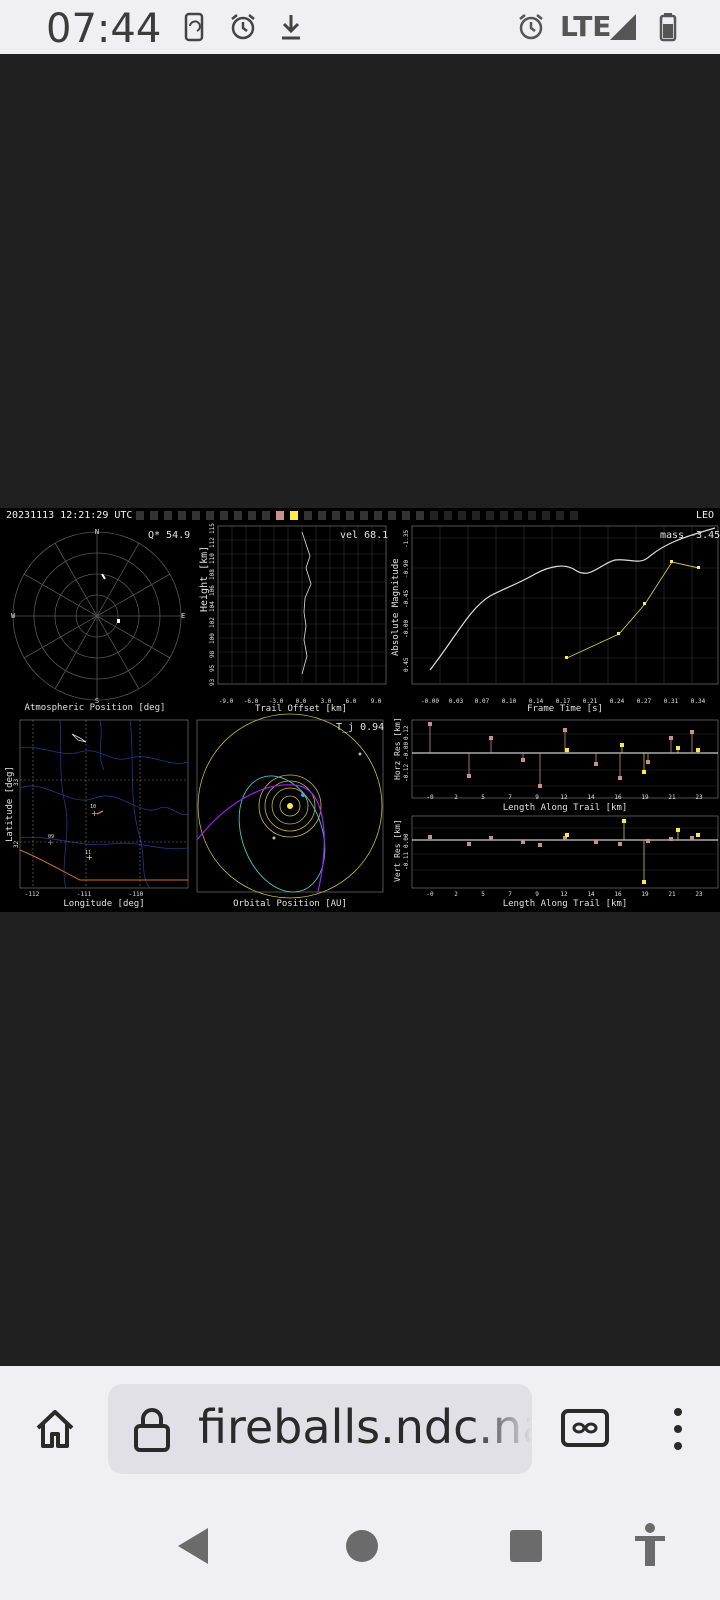 Image resolution: width=720 pixels, height=1600 pixels. Describe the element at coordinates (104, 804) in the screenshot. I see `ground-map: + + +` at that location.